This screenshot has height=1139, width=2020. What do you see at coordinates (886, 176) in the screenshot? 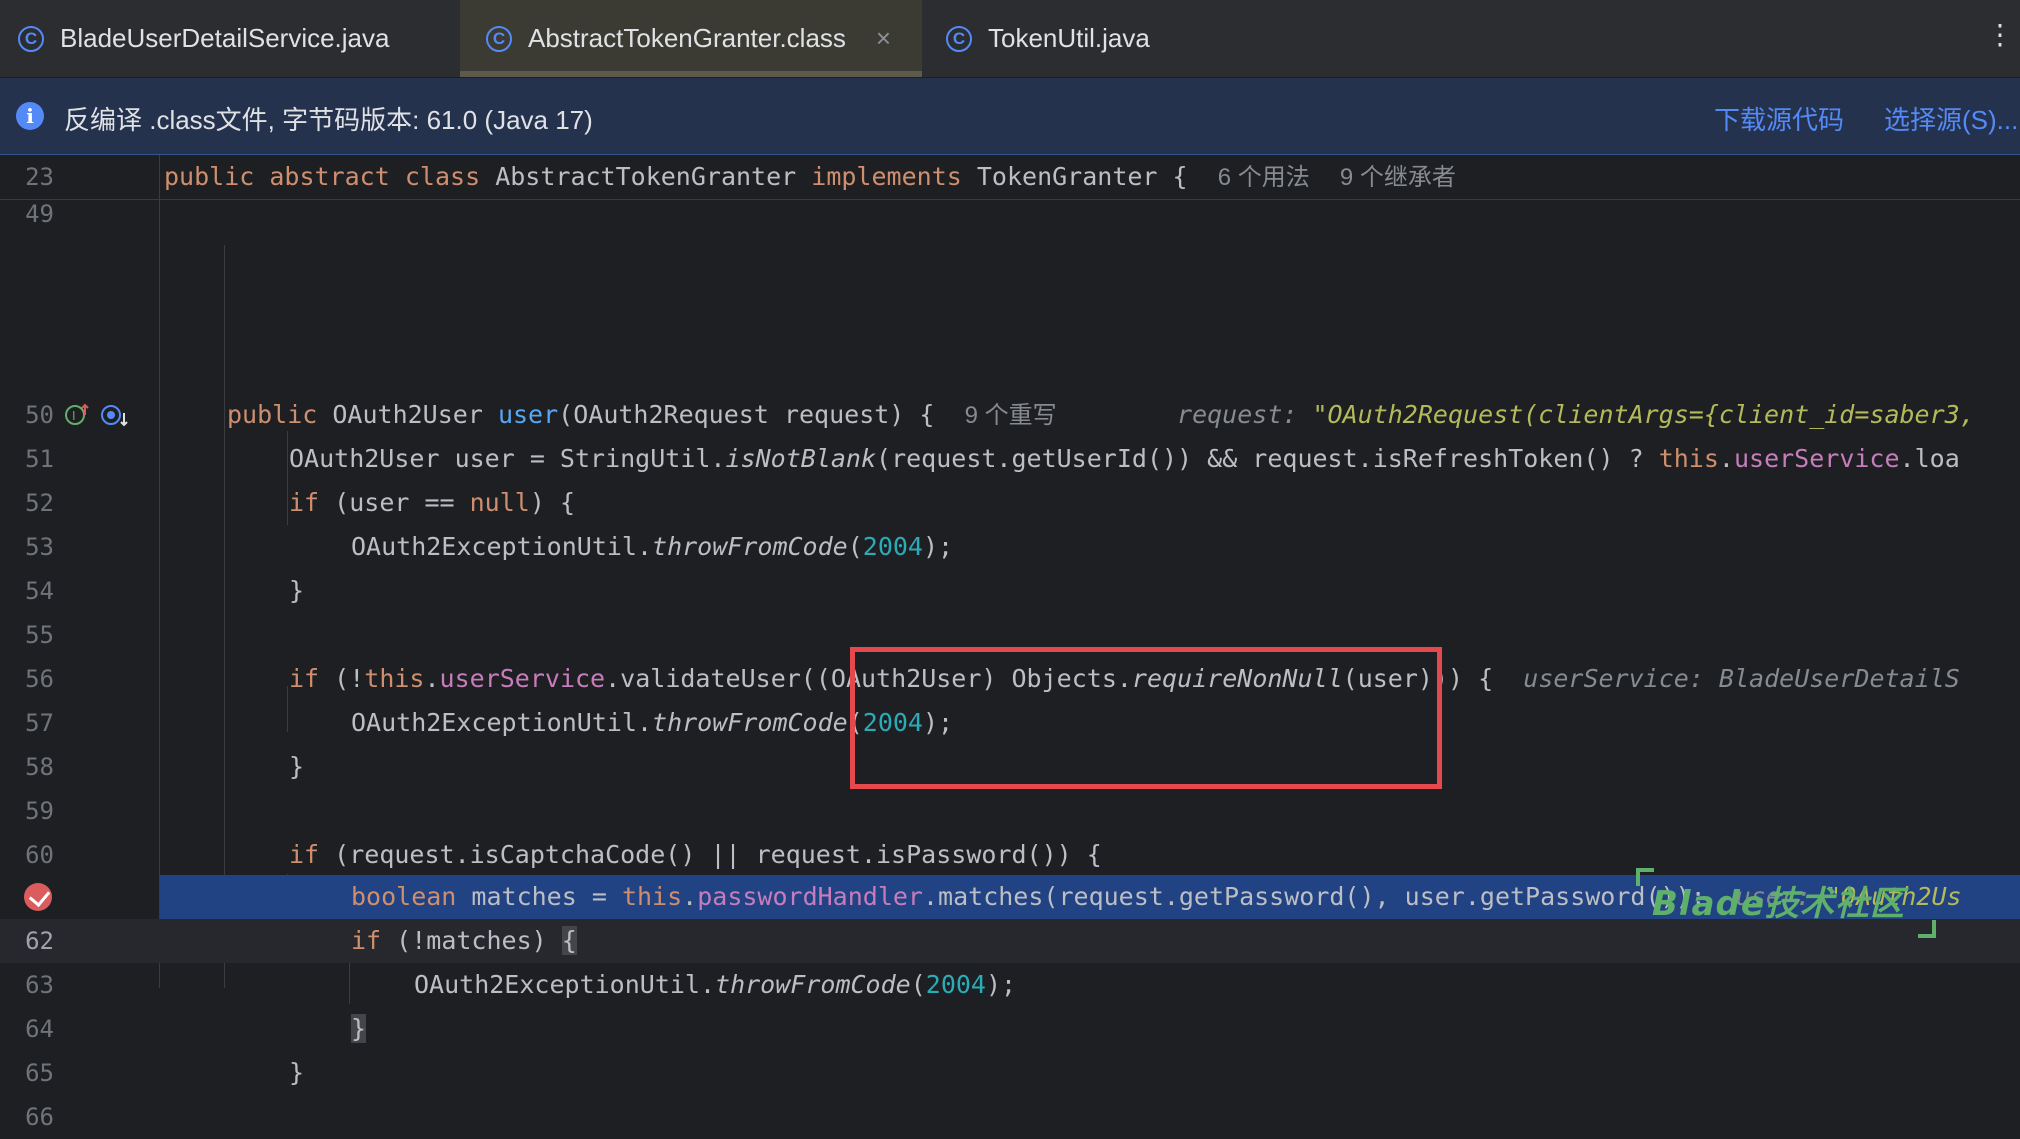
I see `keyword: implements` at bounding box center [886, 176].